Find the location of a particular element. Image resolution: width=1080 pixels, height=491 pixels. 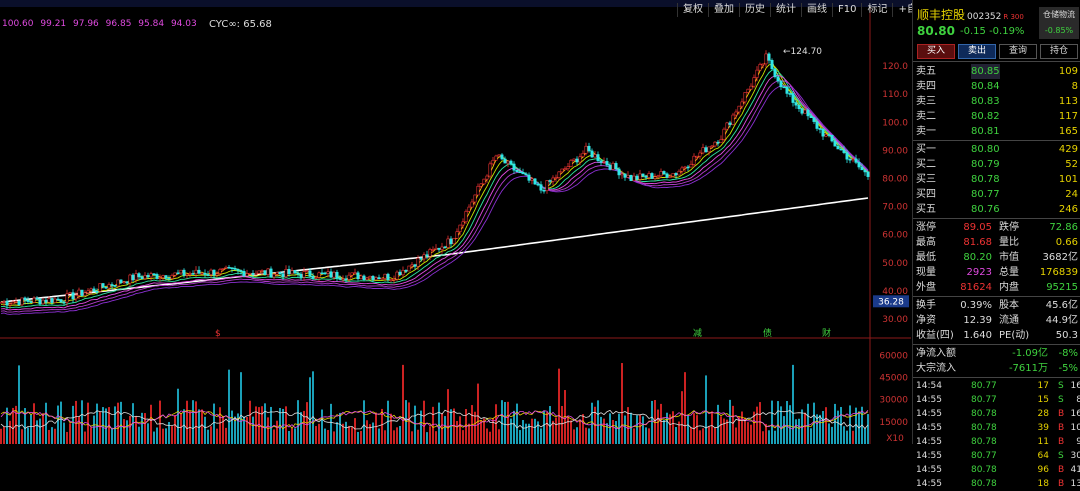

draw-line-button: 画线 is located at coordinates (816, 10).